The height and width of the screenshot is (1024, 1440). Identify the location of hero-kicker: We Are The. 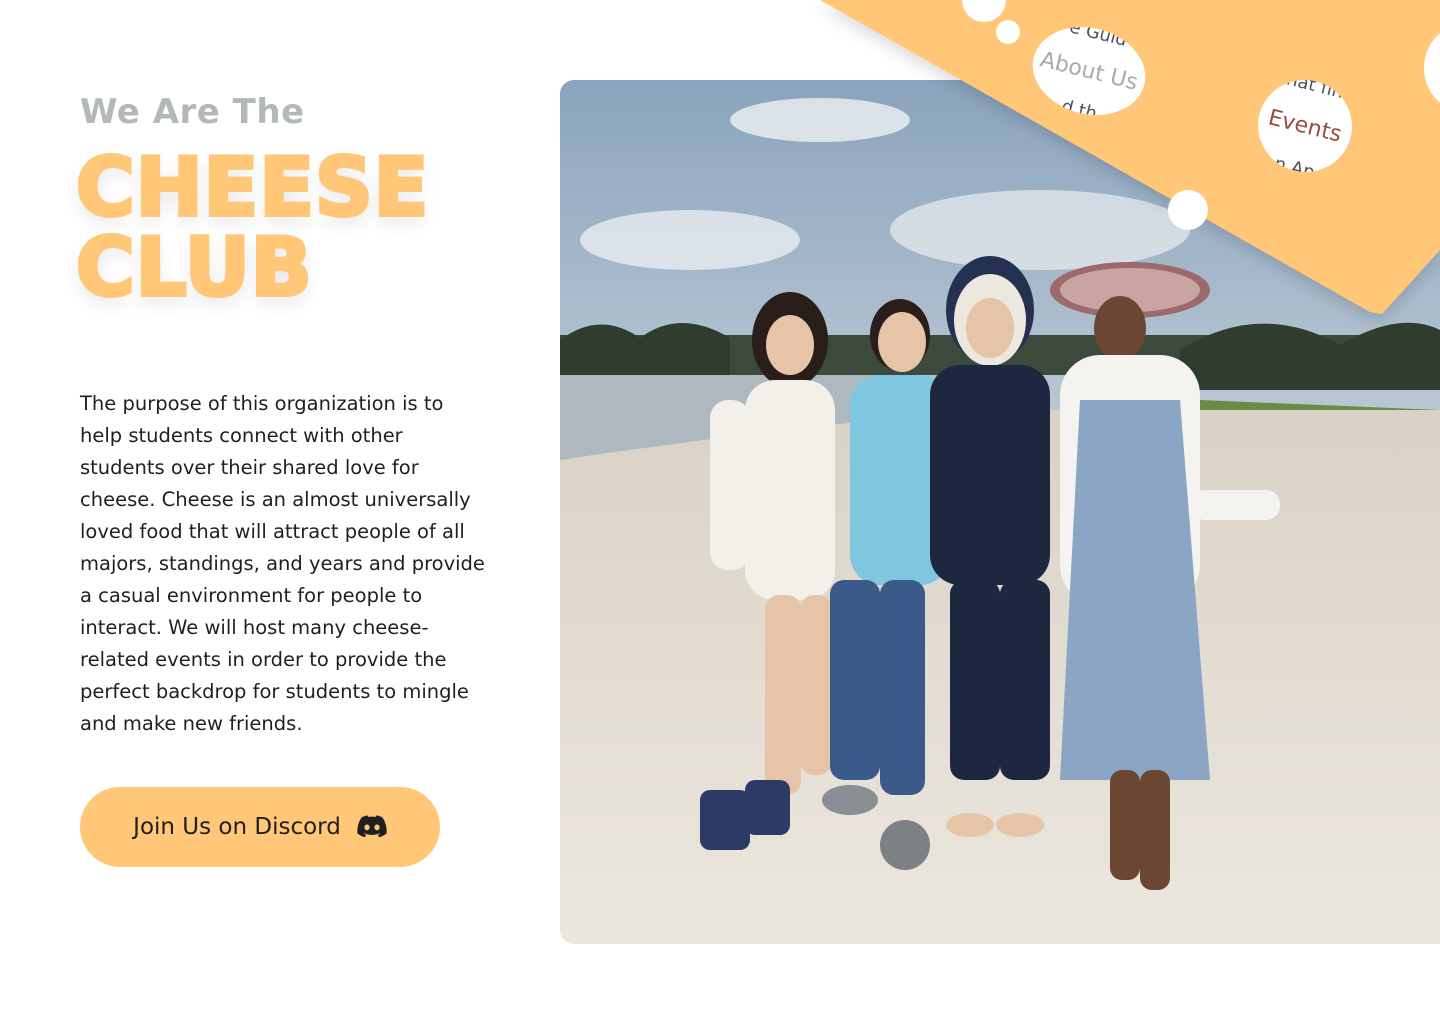
(192, 112).